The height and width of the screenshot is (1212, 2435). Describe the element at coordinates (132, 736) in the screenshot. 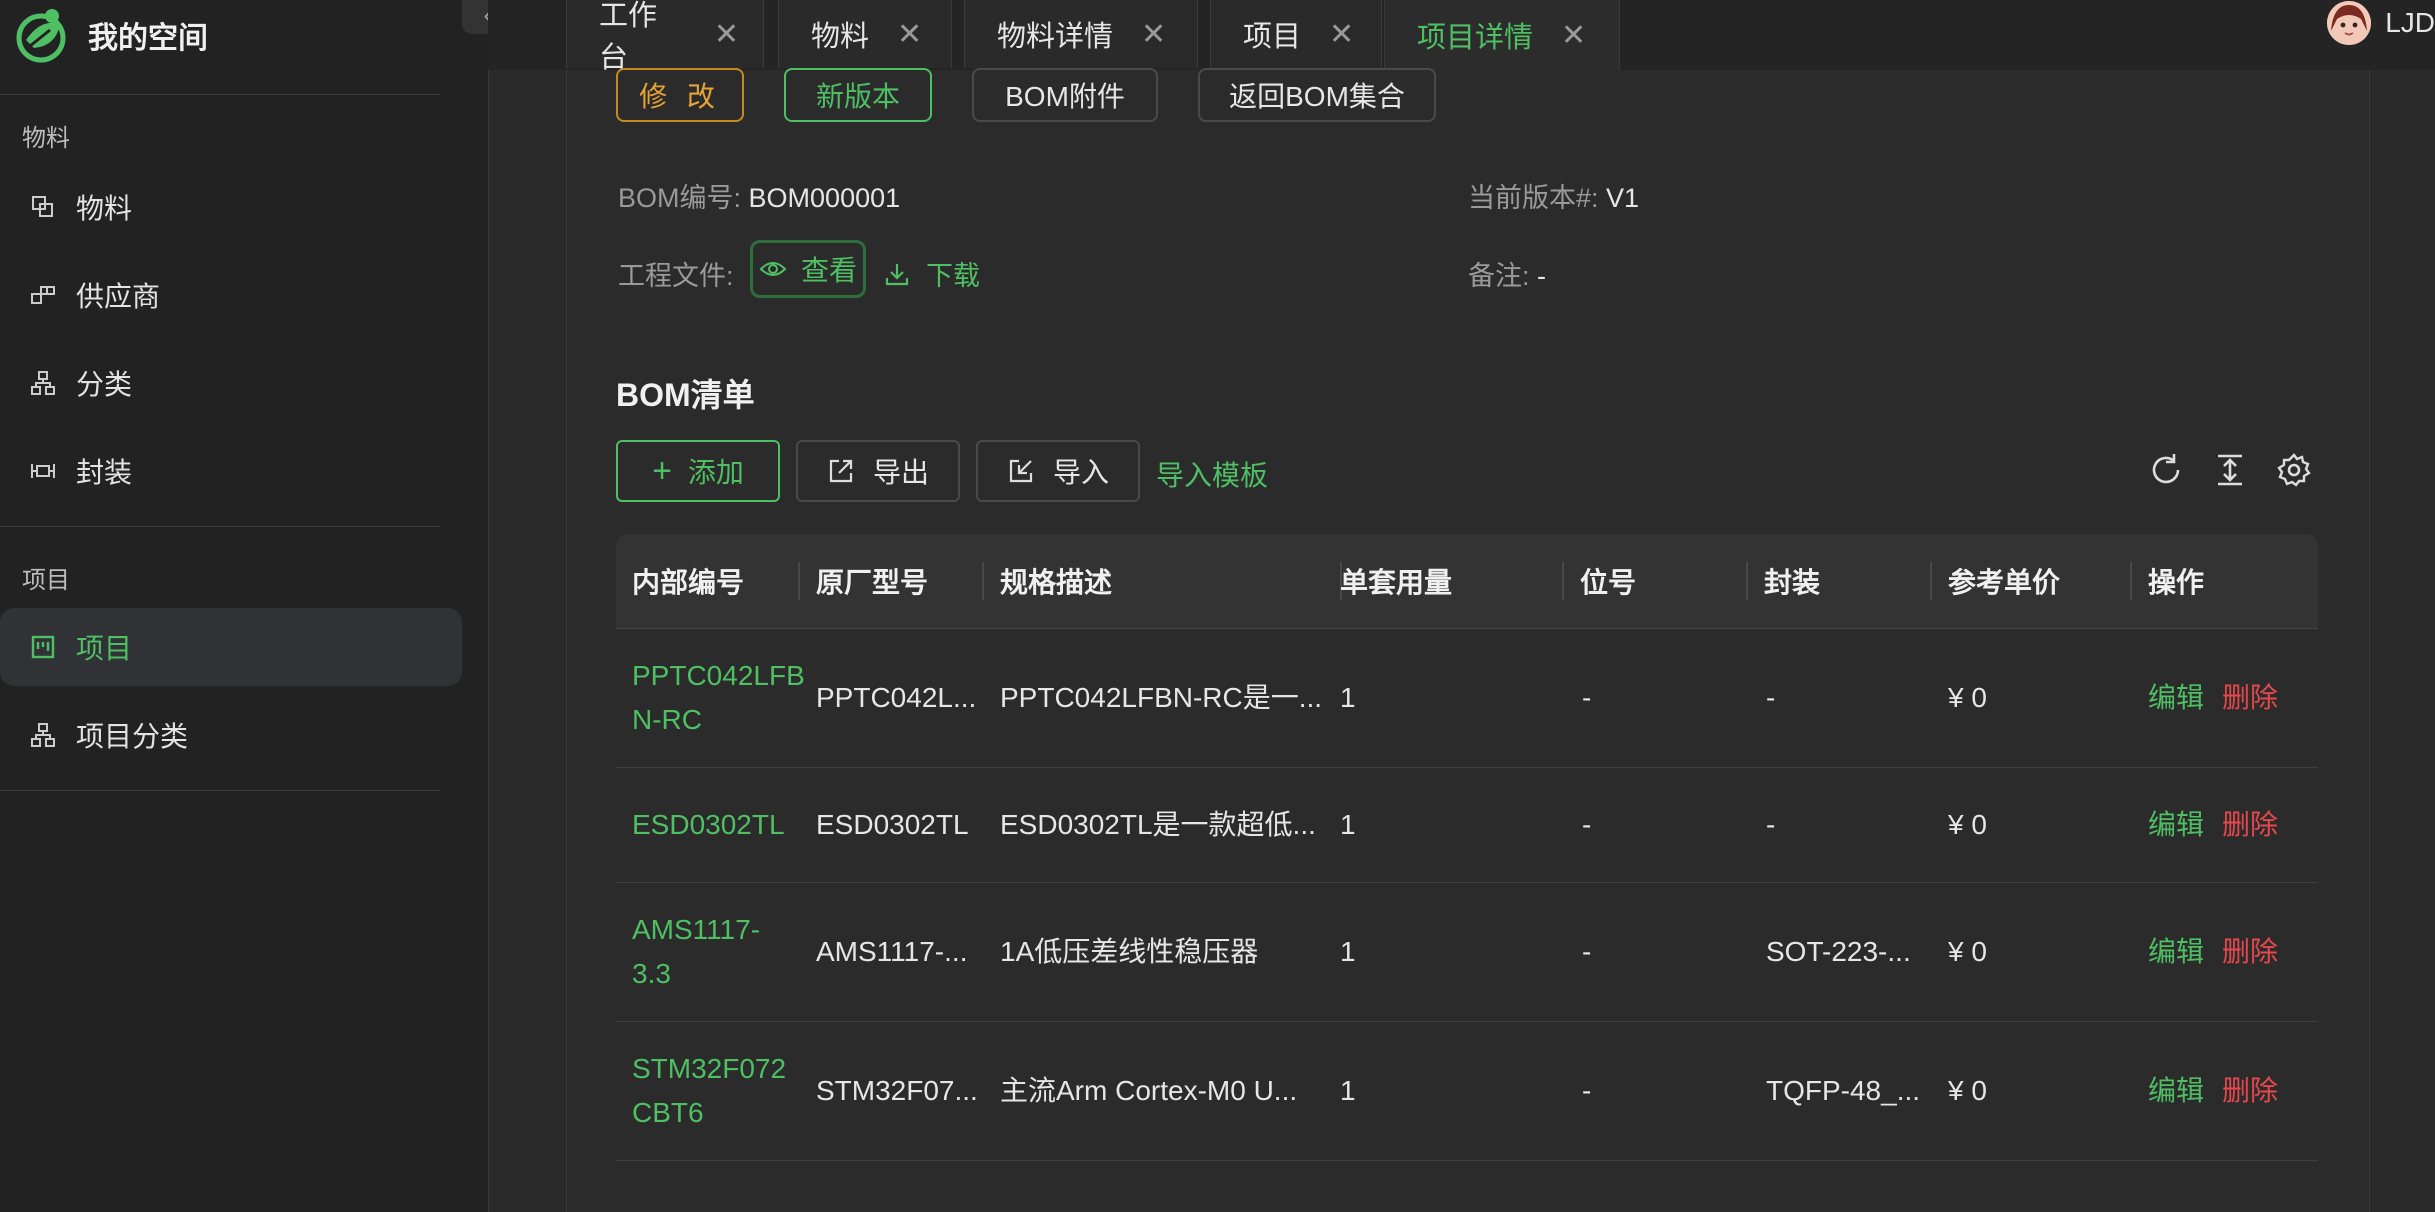

I see `sidebar-item-label: 项目分类` at that location.